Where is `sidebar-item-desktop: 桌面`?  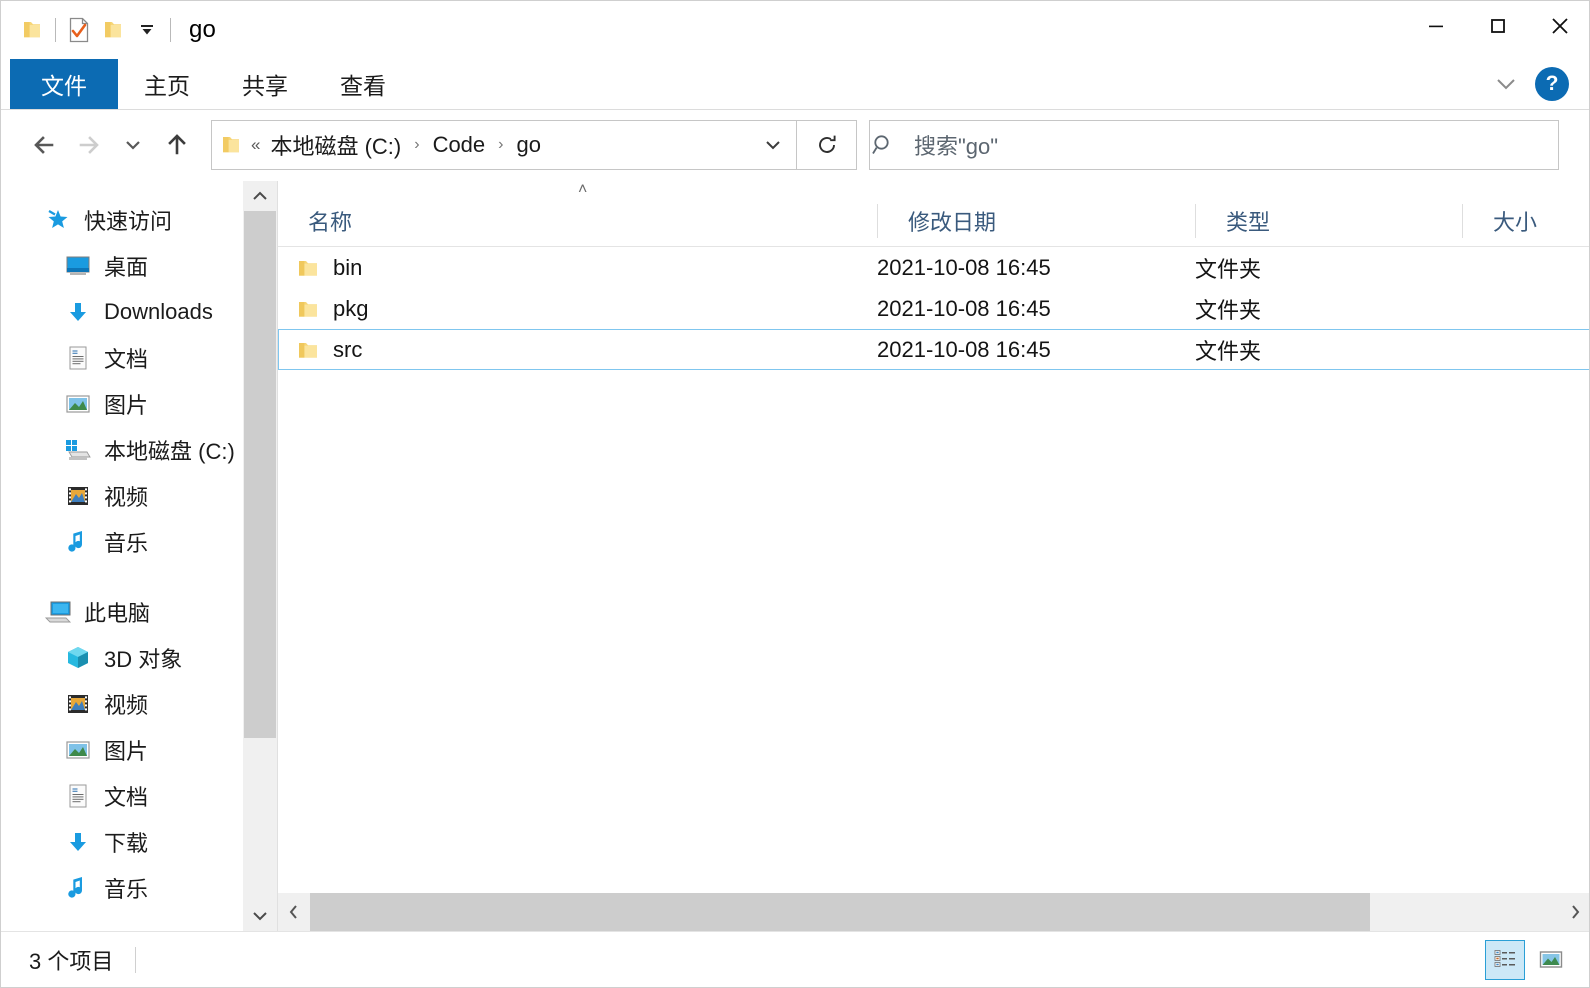 sidebar-item-desktop: 桌面 is located at coordinates (139, 266).